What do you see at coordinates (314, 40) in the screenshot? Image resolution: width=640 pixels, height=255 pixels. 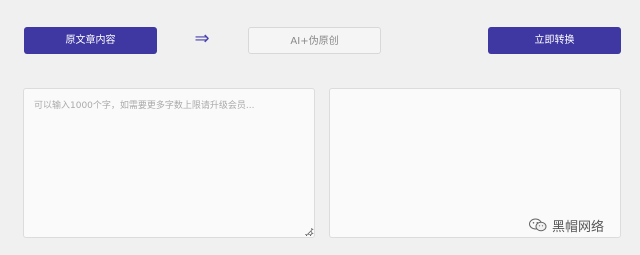 I see `ai-rewrite-mode-button: AI+伪原创` at bounding box center [314, 40].